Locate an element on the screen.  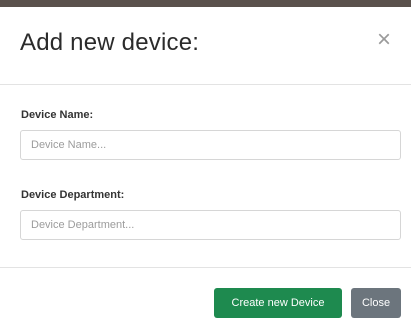
close-button: Close is located at coordinates (376, 303).